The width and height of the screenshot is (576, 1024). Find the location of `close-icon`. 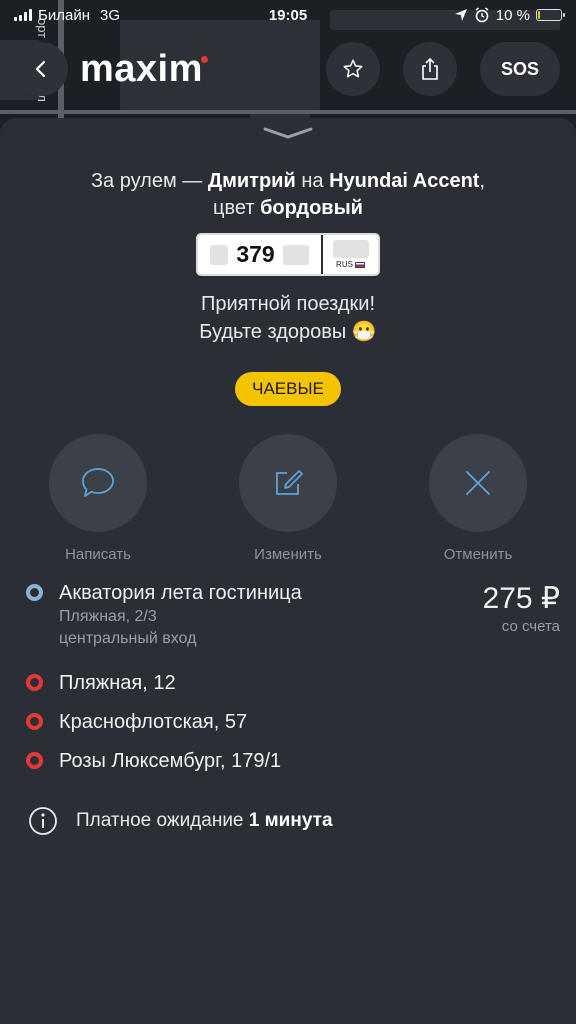

close-icon is located at coordinates (478, 483).